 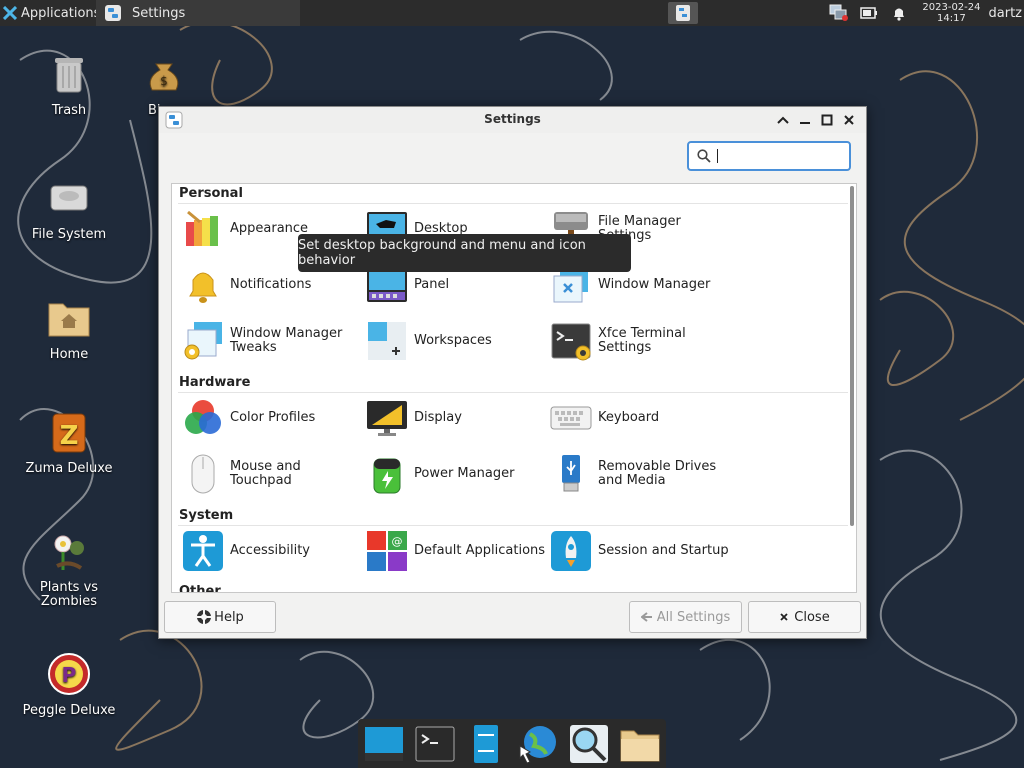 I want to click on settings-mini-icon, so click(x=683, y=13).